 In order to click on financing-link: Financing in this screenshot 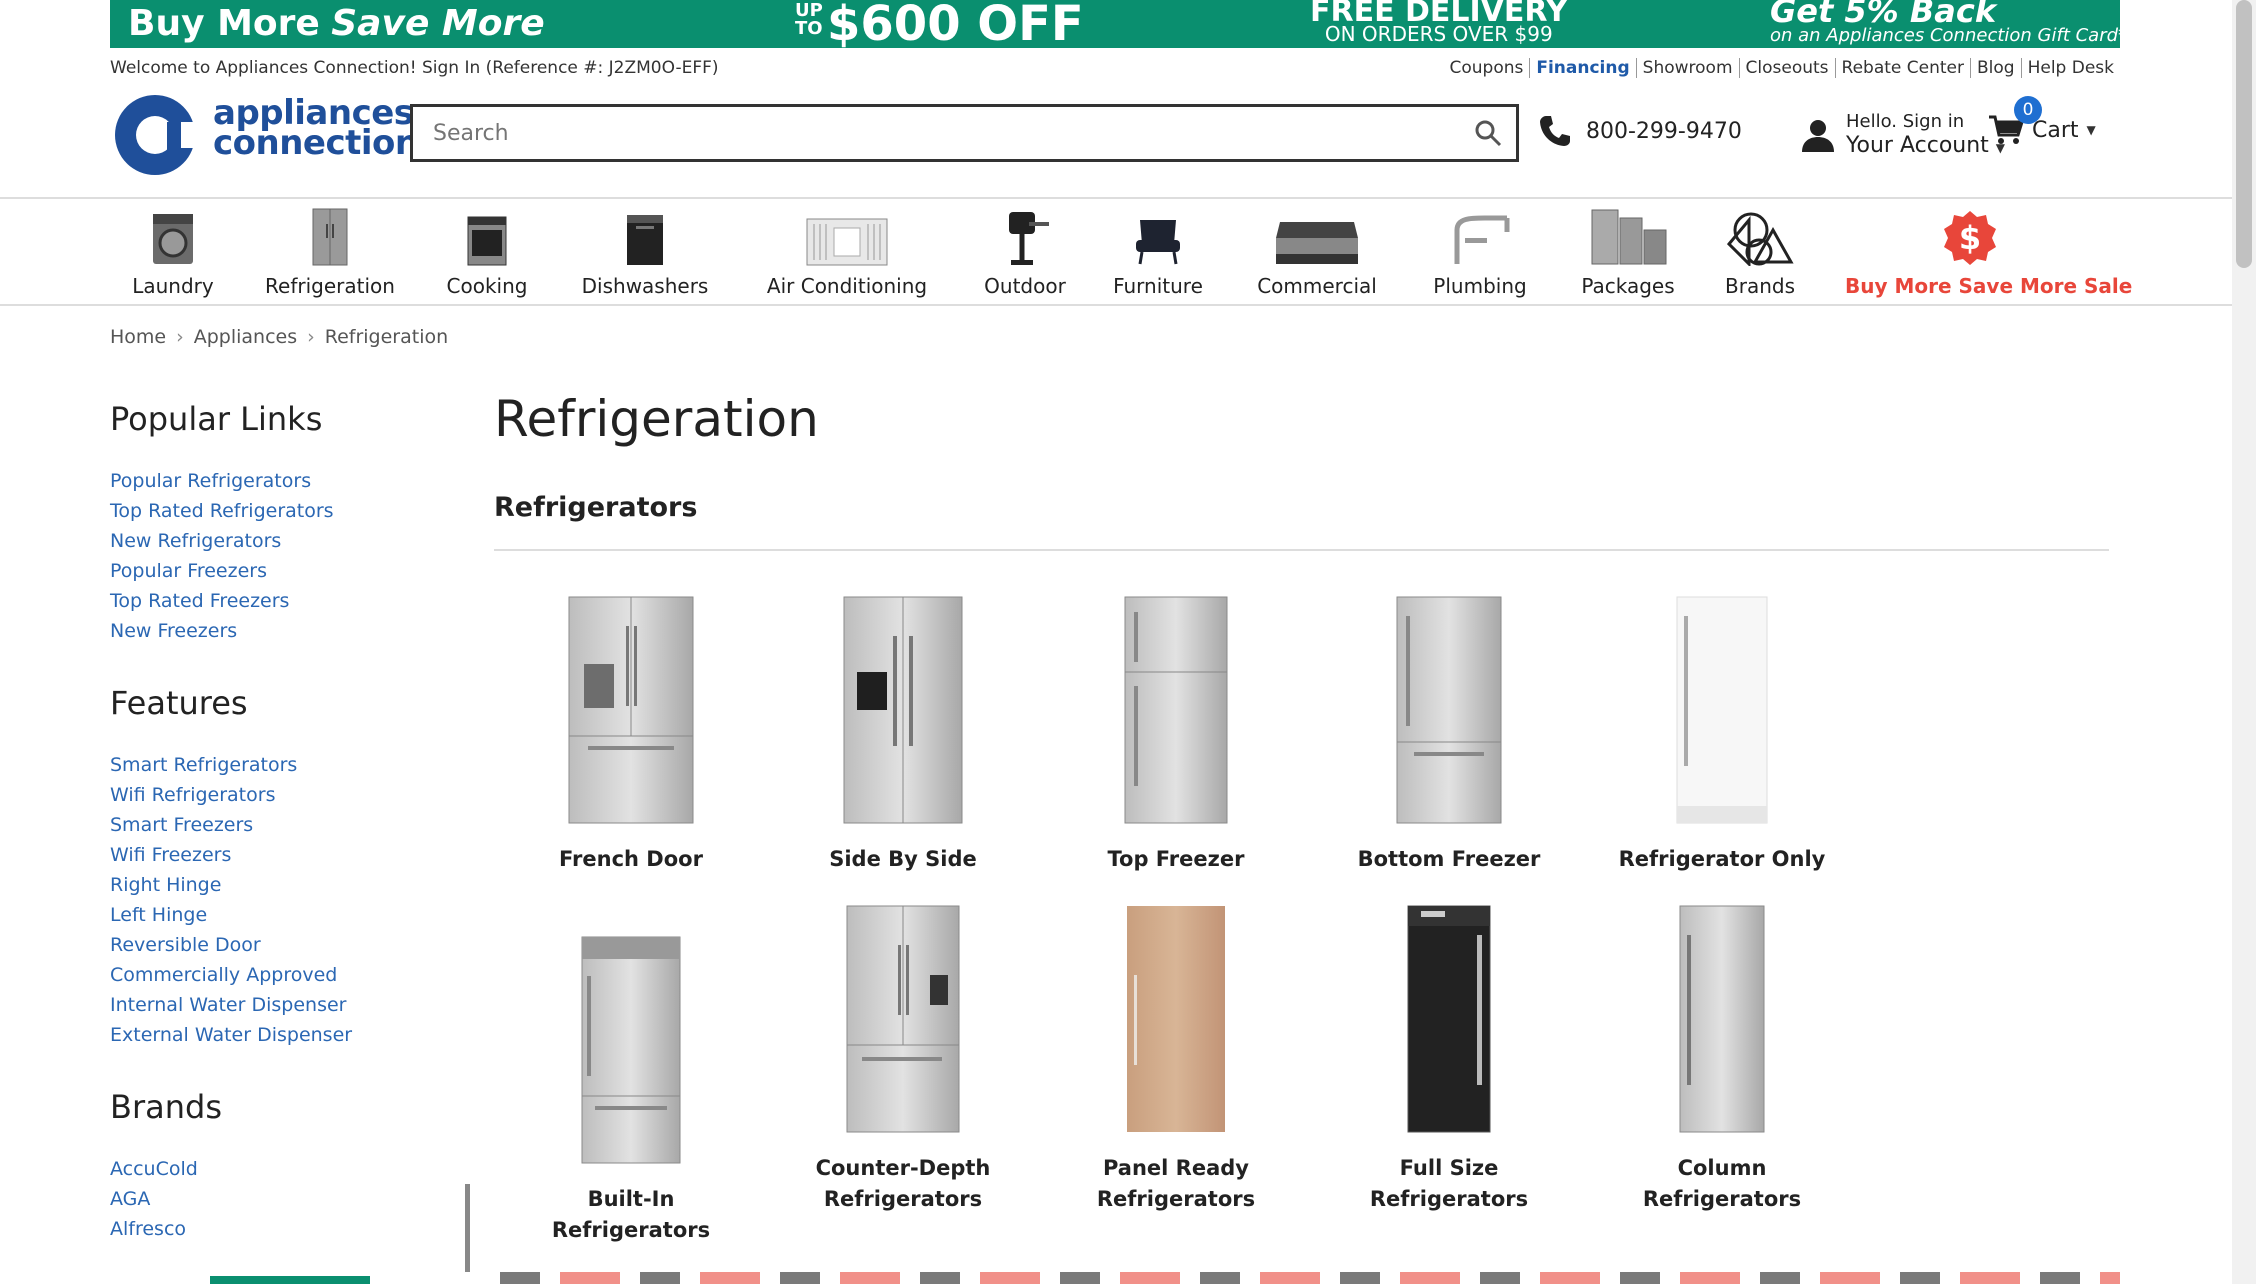, I will do `click(1582, 68)`.